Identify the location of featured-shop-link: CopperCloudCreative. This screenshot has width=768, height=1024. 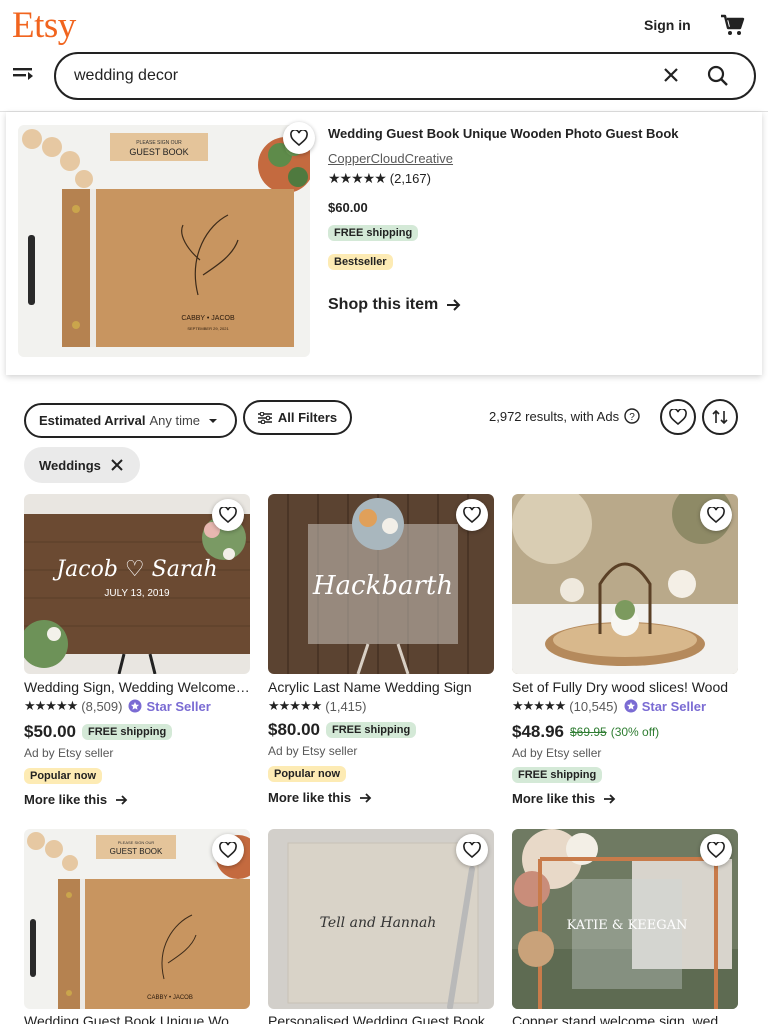
(390, 158).